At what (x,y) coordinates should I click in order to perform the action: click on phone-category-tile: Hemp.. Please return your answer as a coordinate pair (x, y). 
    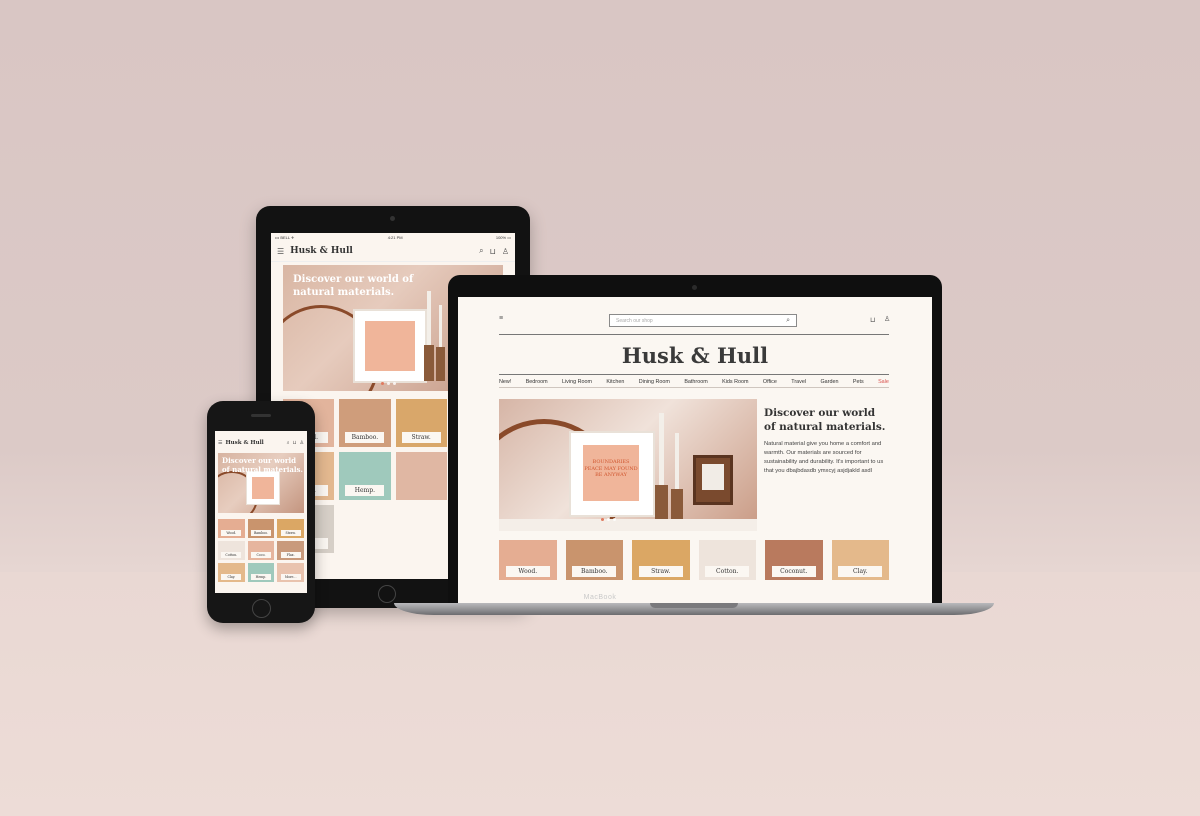
    Looking at the image, I should click on (261, 572).